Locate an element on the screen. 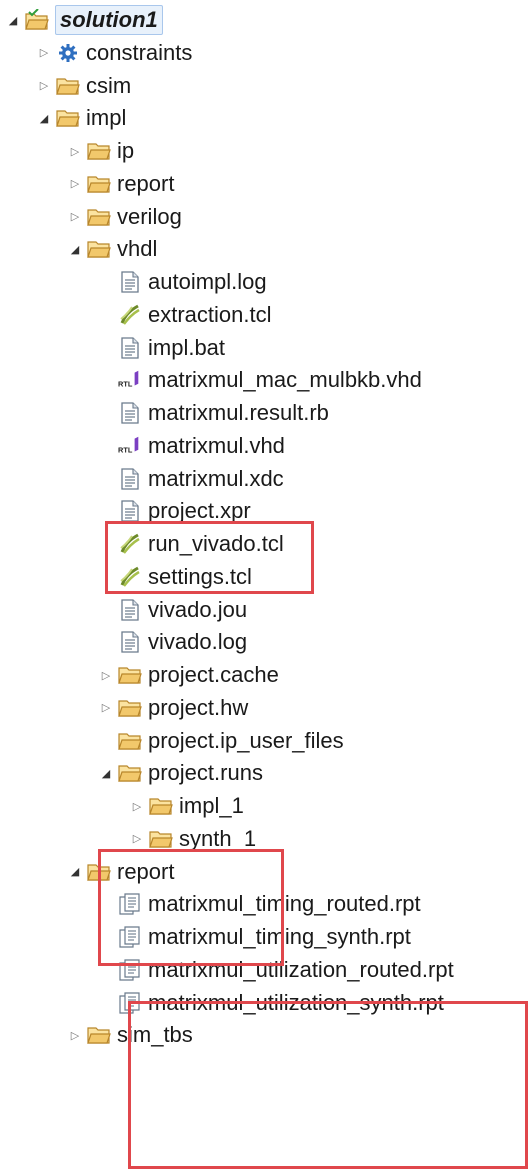 The image size is (531, 1174). tree-item-label: project.hw is located at coordinates (198, 707).